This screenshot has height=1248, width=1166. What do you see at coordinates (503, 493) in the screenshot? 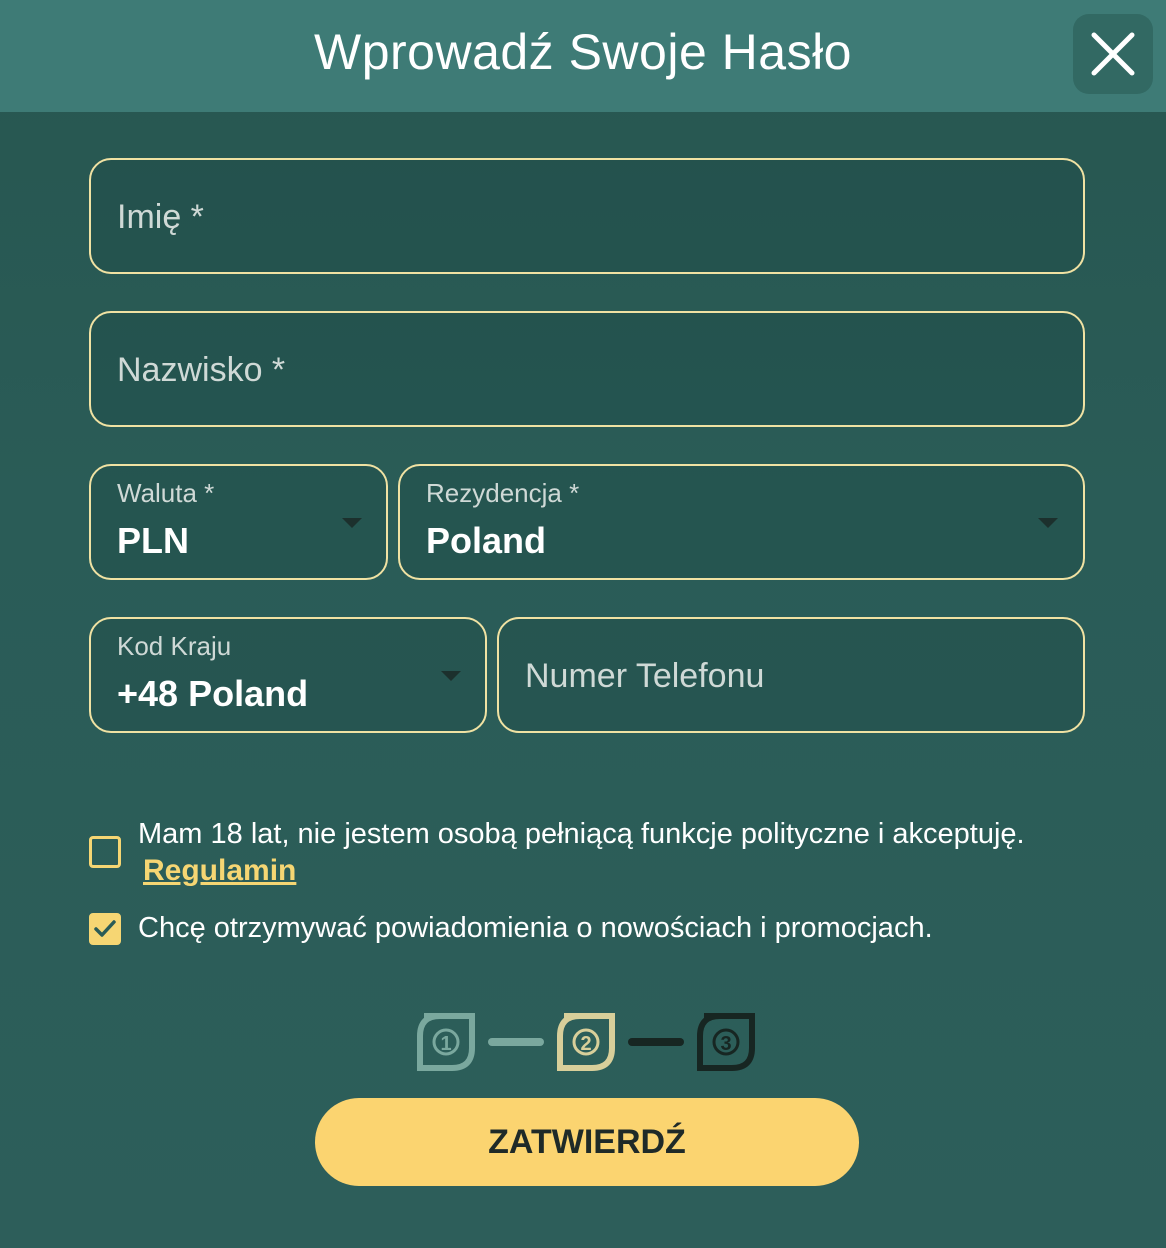
I see `residence-label: Rezydencja *` at bounding box center [503, 493].